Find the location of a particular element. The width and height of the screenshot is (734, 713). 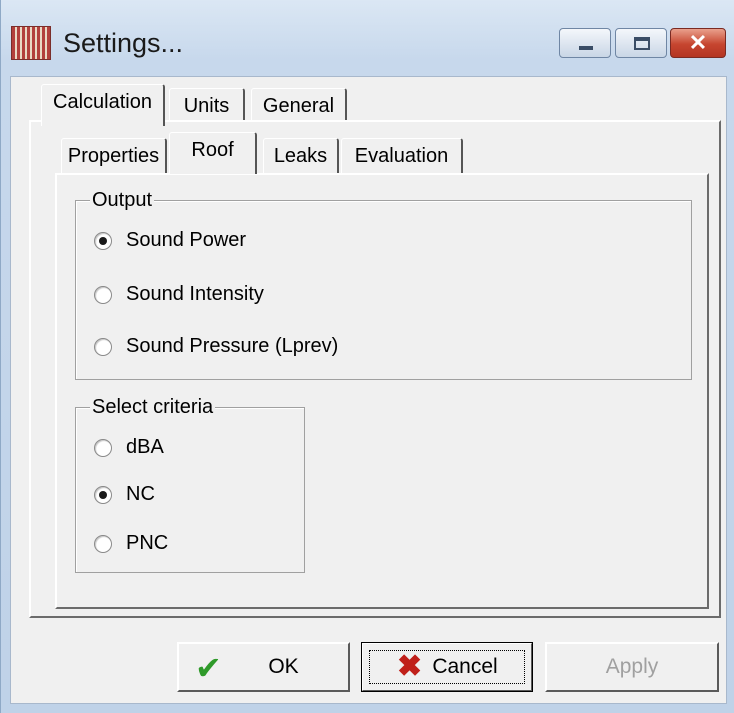

criteria-nc-label: NC is located at coordinates (140, 494).